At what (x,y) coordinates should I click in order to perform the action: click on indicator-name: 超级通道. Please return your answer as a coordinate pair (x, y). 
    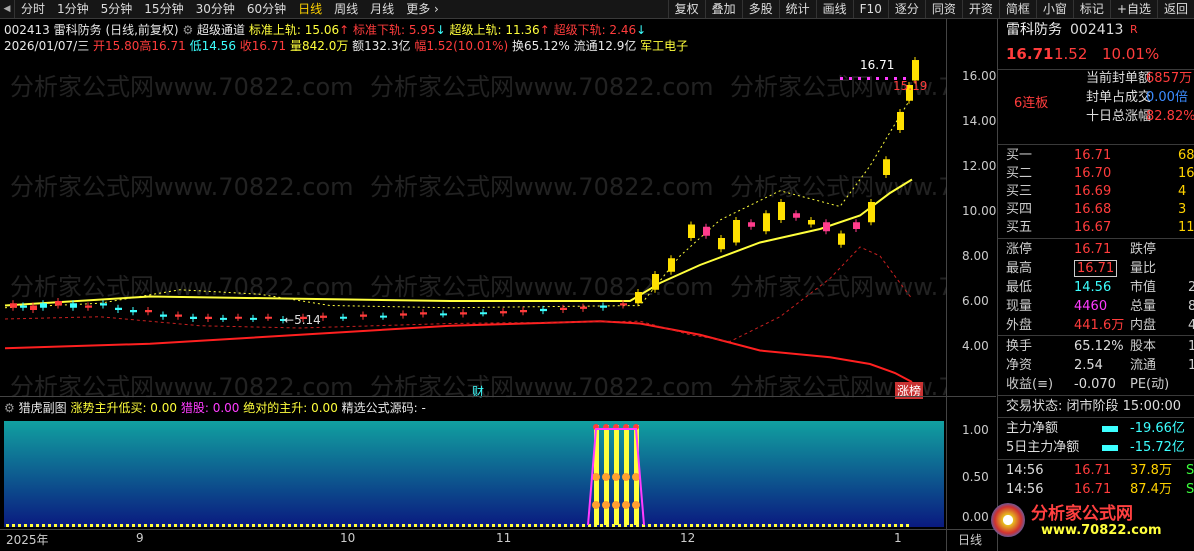
    Looking at the image, I should click on (221, 30).